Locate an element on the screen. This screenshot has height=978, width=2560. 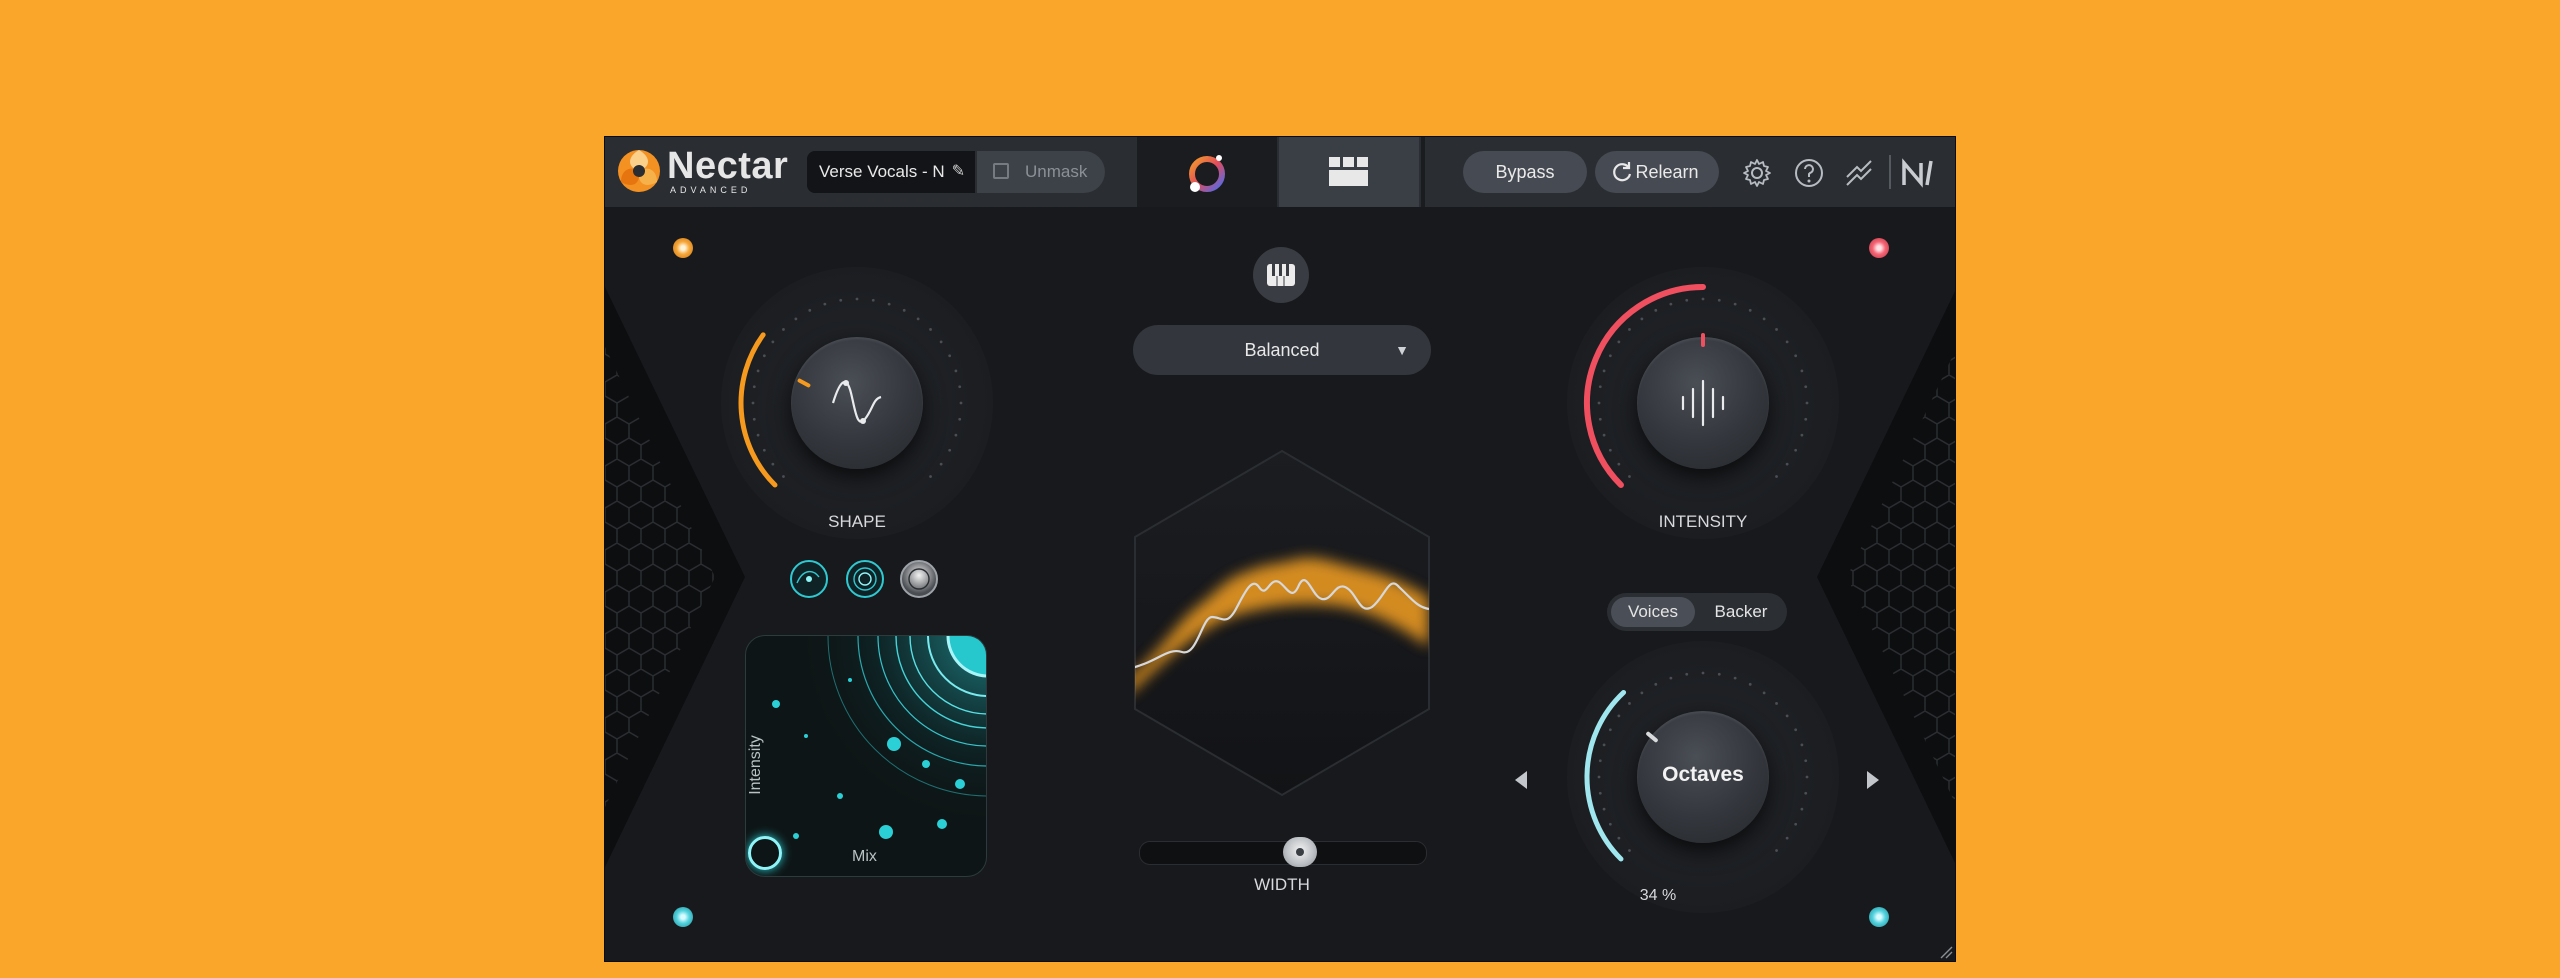
tab-assistant is located at coordinates (1207, 172).